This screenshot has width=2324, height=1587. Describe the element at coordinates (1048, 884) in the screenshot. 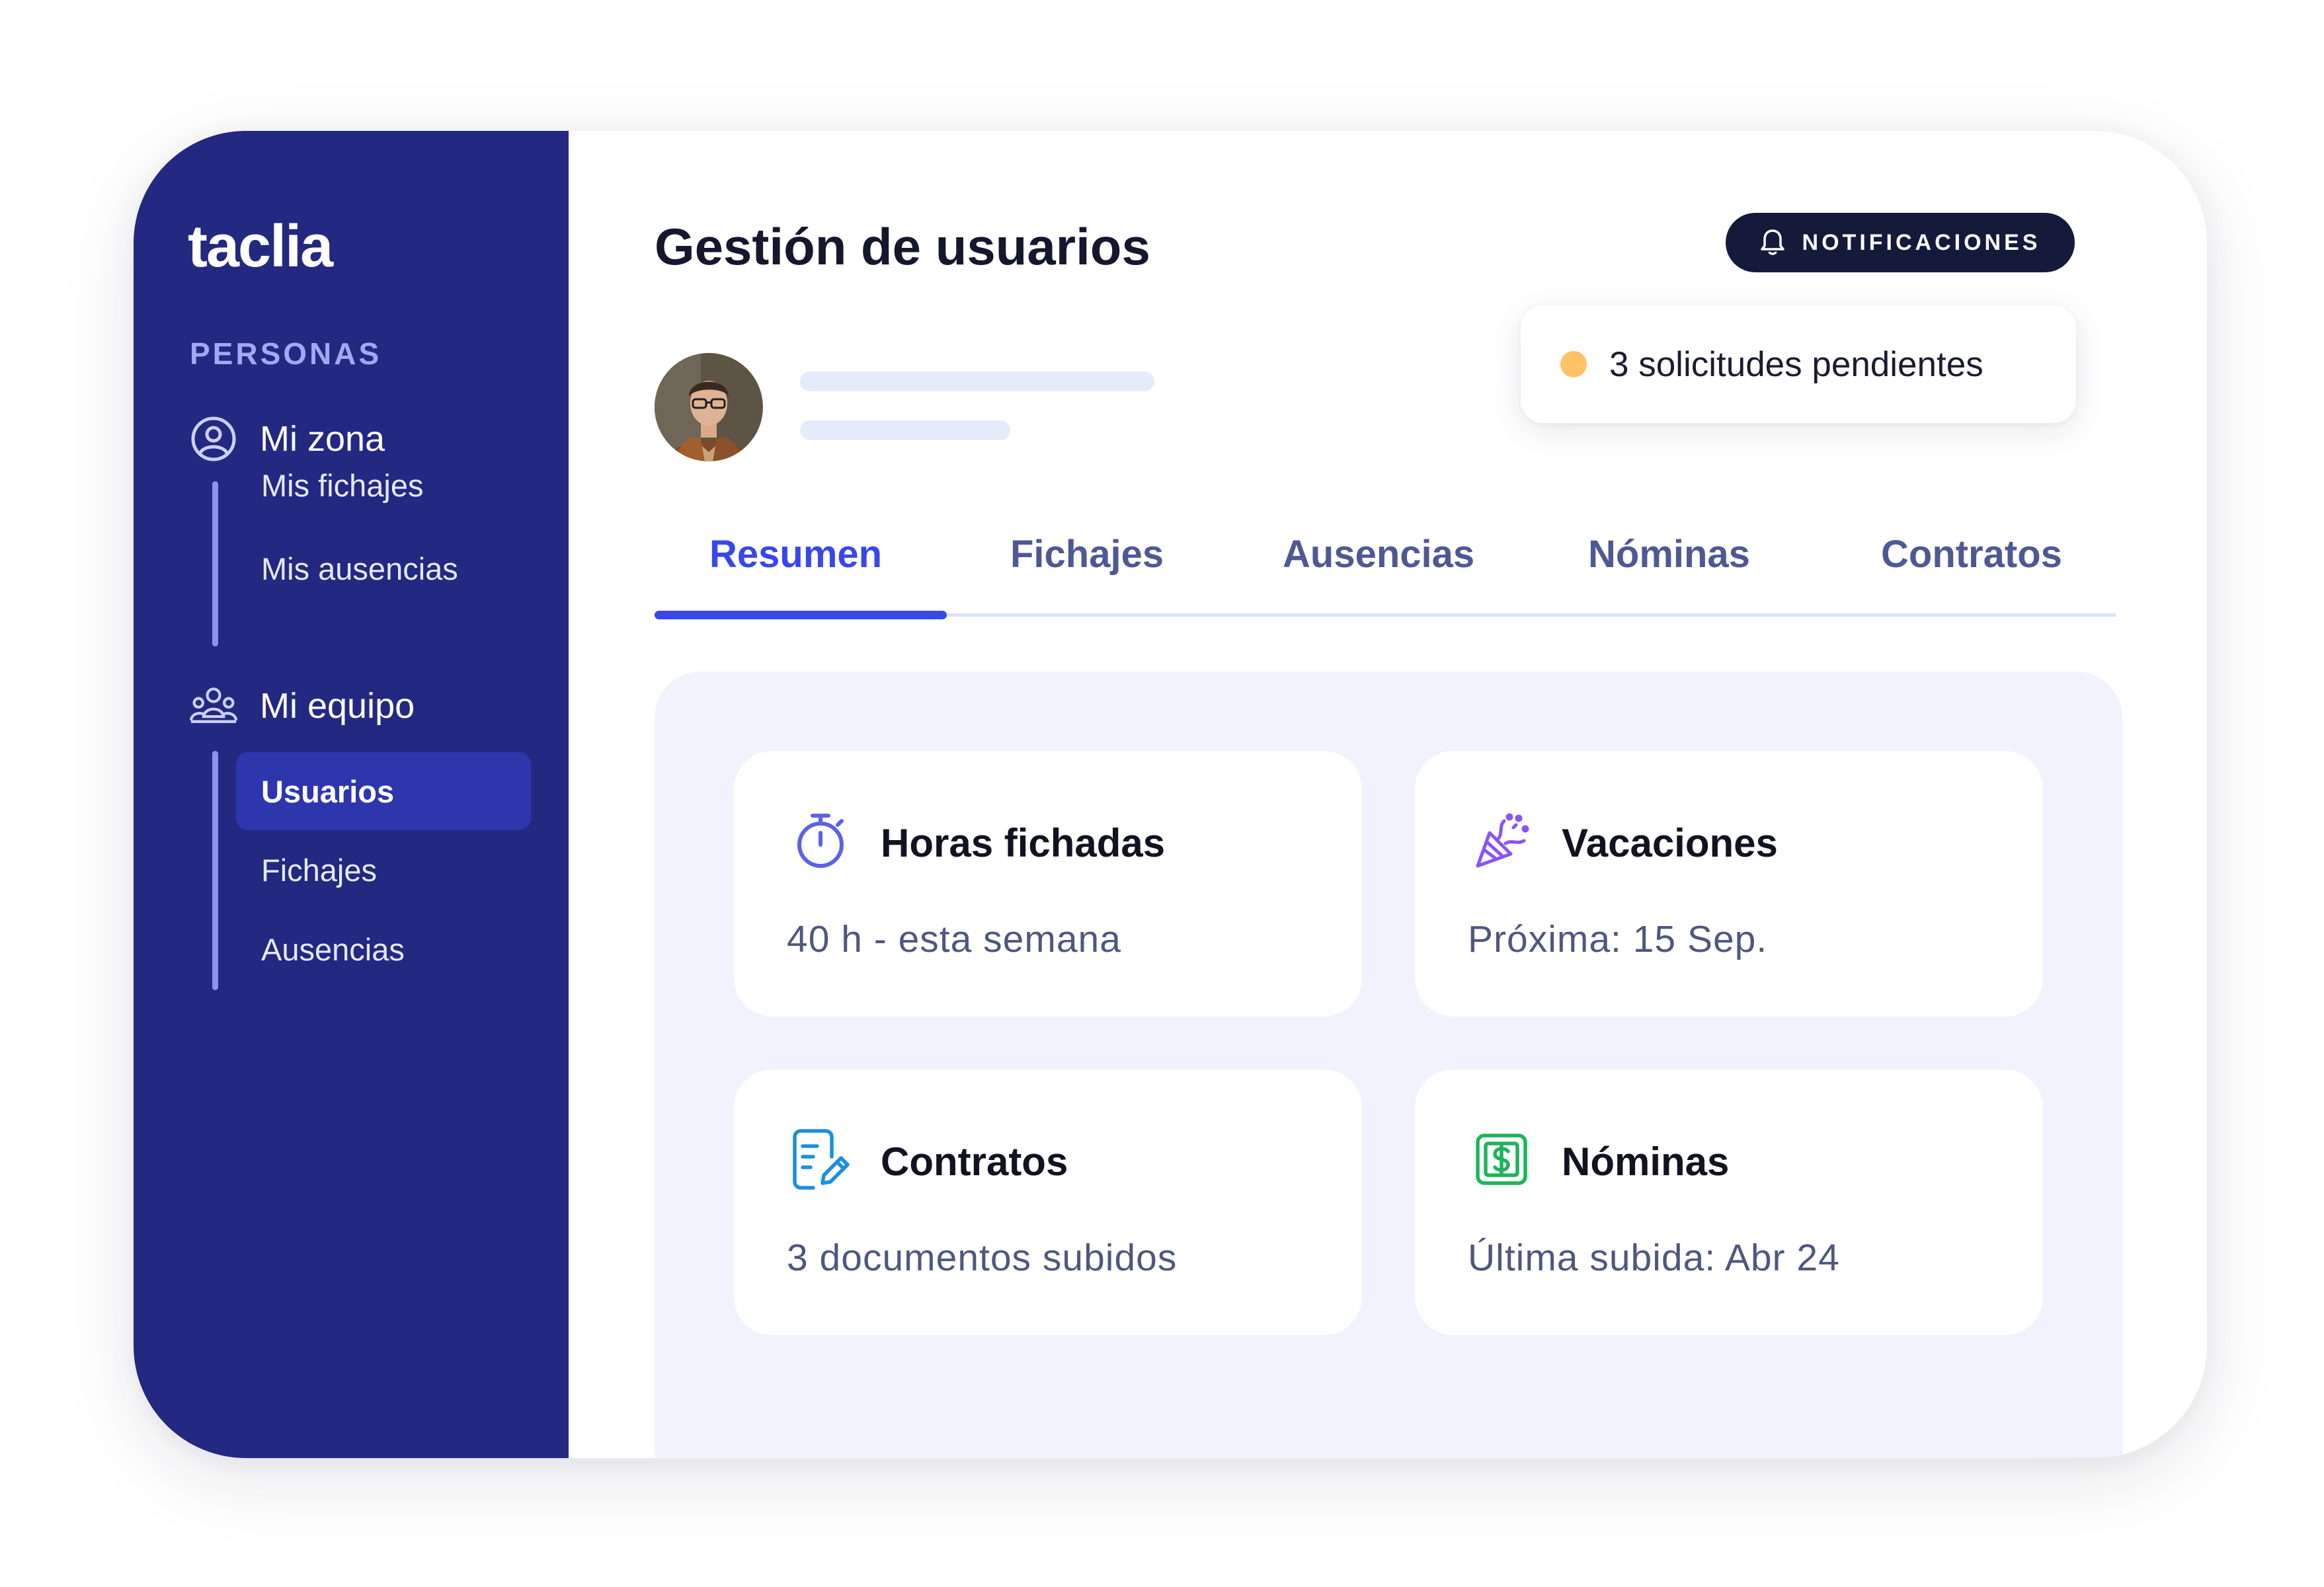

I see `card-horas-fichadas: Horas fichadas 40 h - esta semana` at that location.